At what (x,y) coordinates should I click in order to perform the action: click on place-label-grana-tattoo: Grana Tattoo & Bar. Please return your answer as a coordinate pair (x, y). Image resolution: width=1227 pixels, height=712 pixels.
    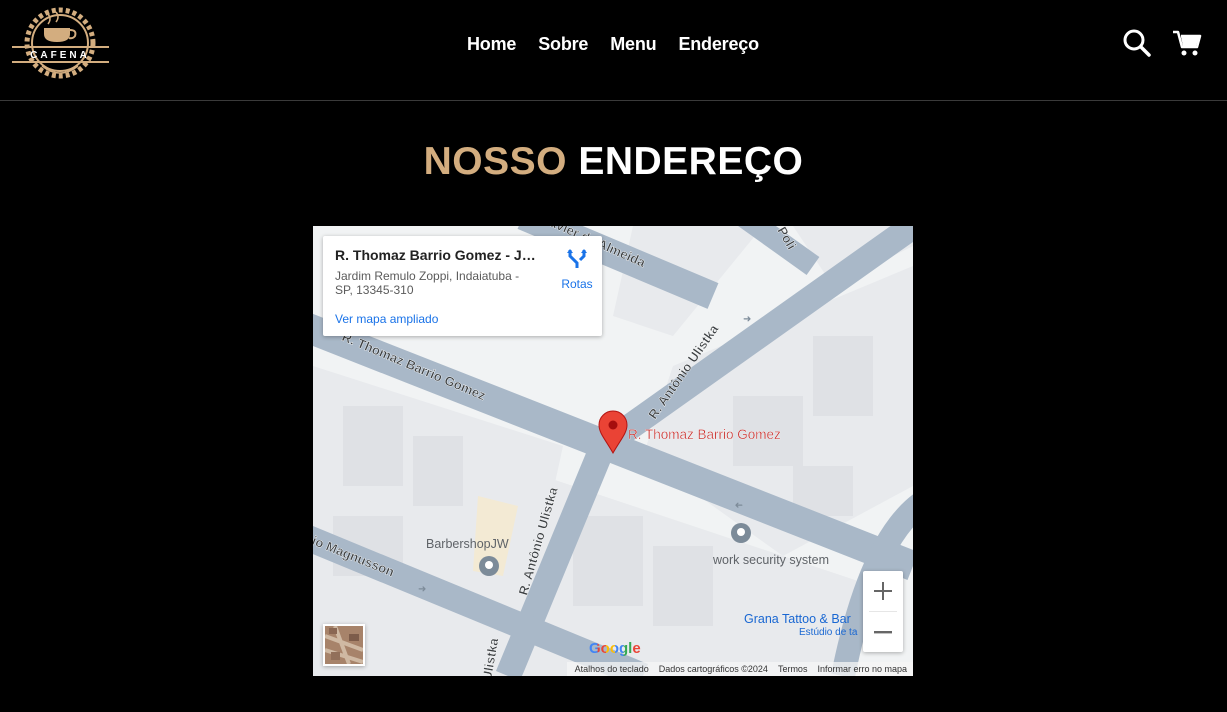
    Looking at the image, I should click on (797, 619).